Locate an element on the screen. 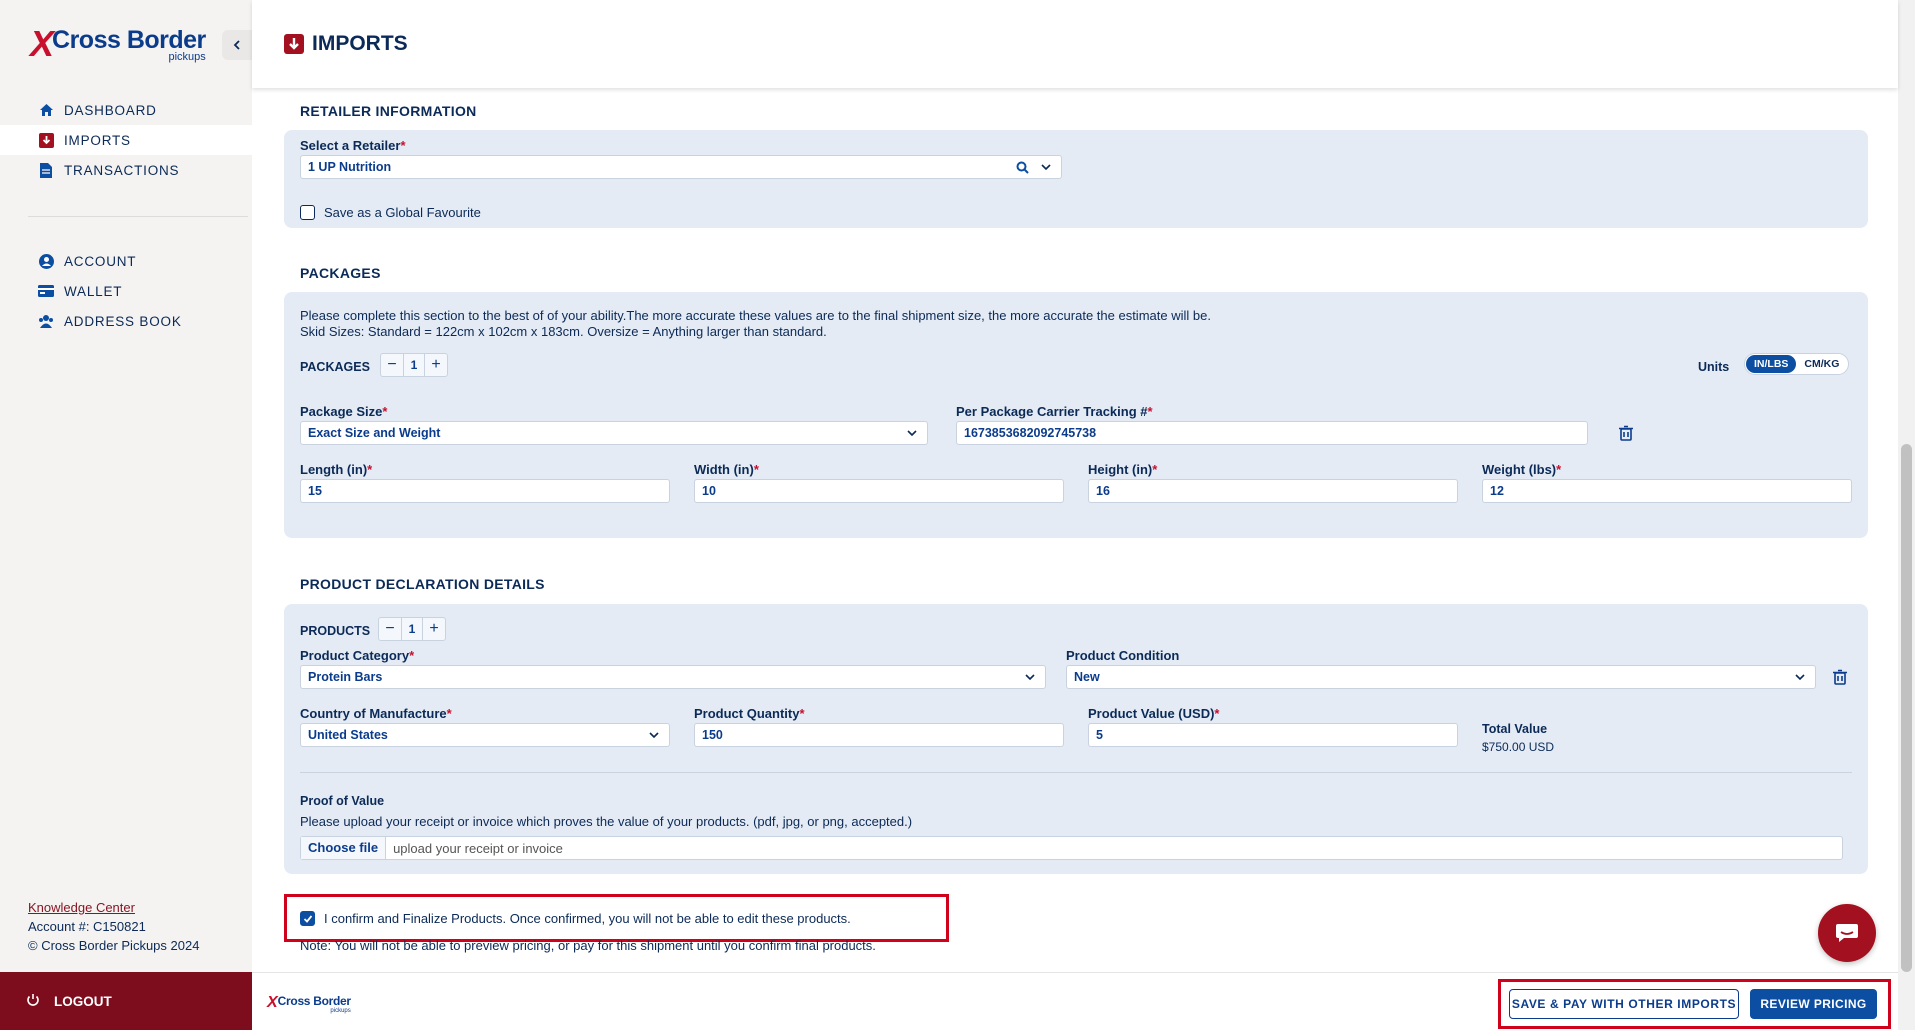 The height and width of the screenshot is (1030, 1915). country-label: Country of Manufacture* is located at coordinates (376, 713).